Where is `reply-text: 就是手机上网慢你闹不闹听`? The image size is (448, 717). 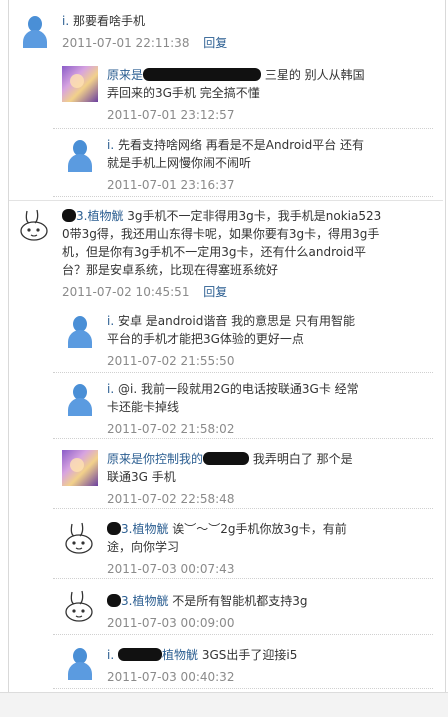 reply-text: 就是手机上网慢你闹不闹听 is located at coordinates (179, 163).